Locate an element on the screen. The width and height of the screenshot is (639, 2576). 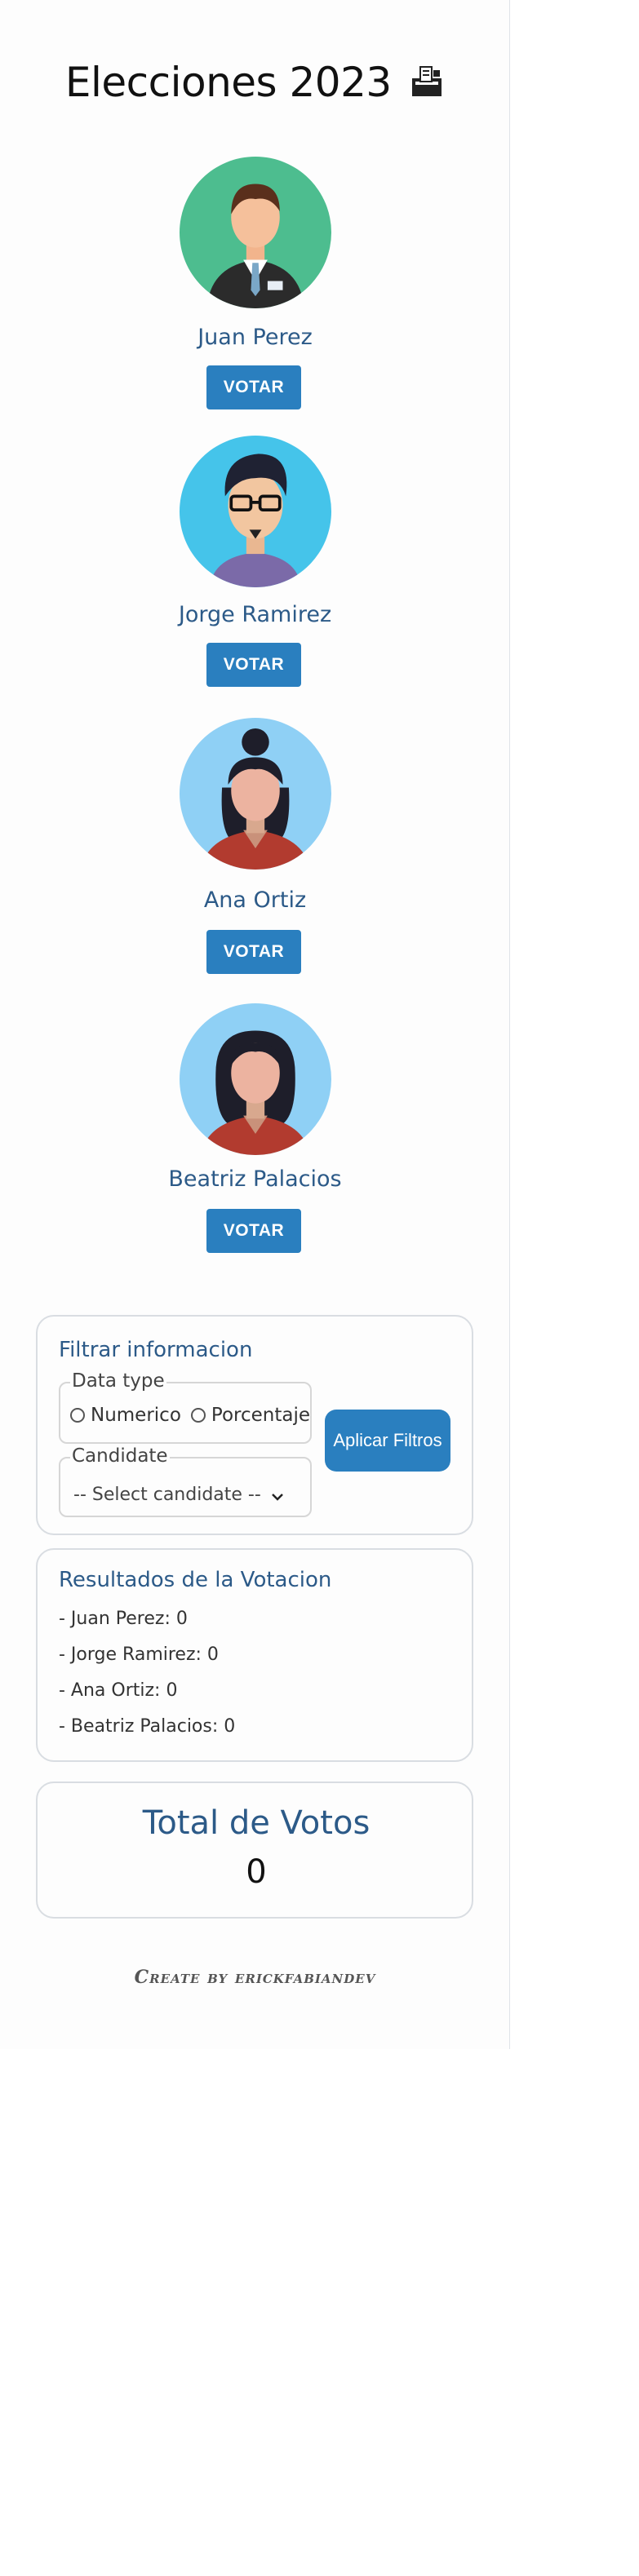
ballot-box-icon is located at coordinates (427, 85).